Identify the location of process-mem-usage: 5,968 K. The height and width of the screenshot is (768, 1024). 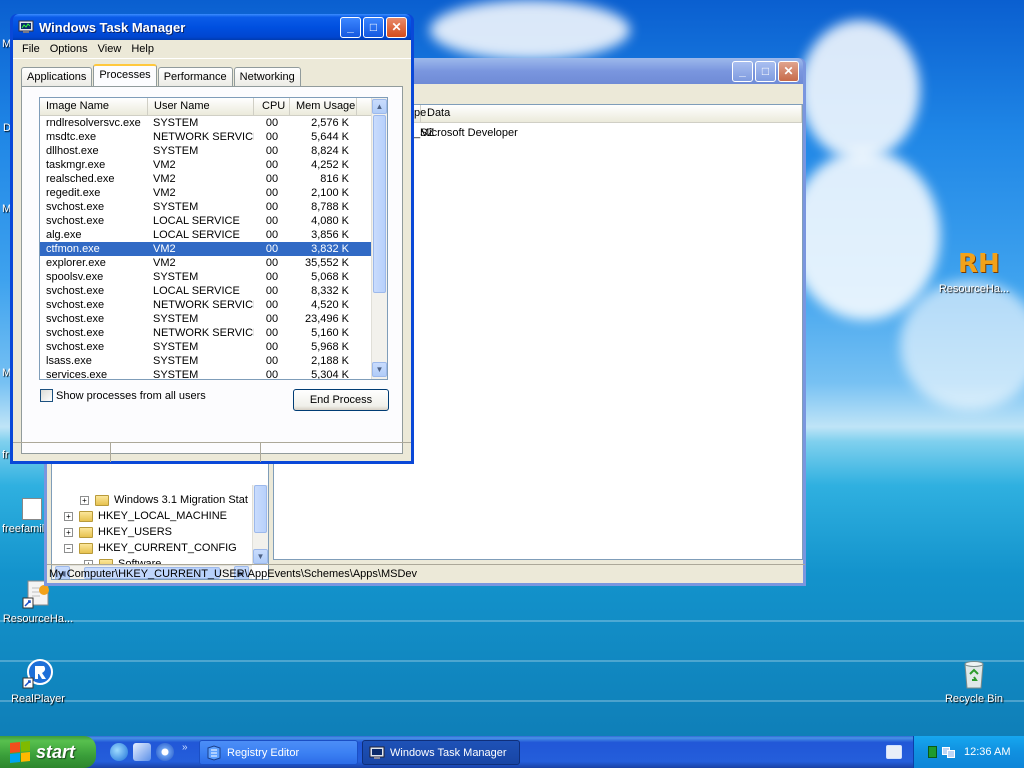
(330, 347).